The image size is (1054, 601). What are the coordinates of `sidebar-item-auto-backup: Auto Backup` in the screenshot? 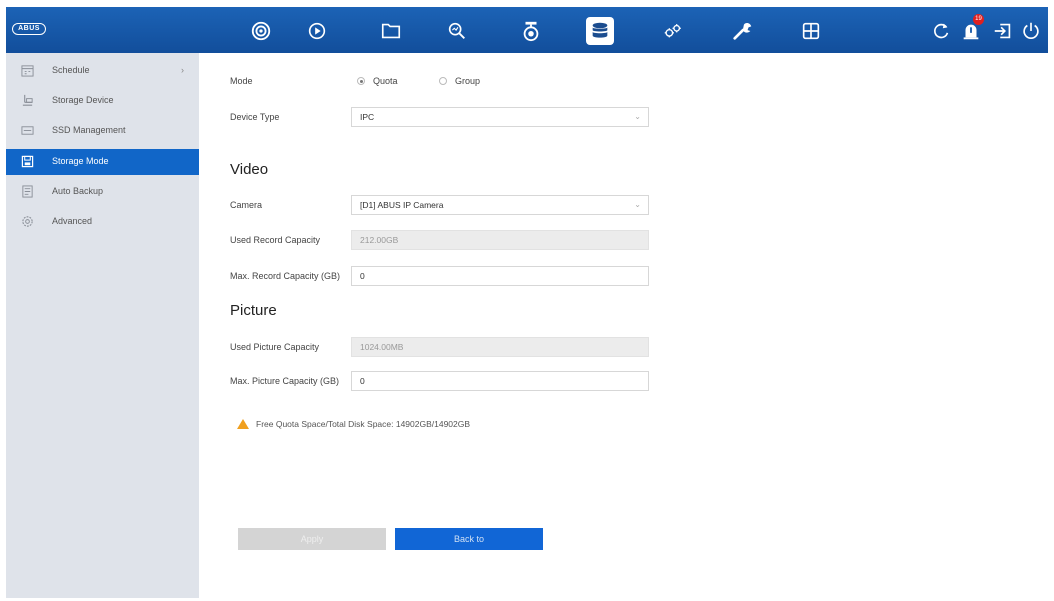 It's located at (102, 192).